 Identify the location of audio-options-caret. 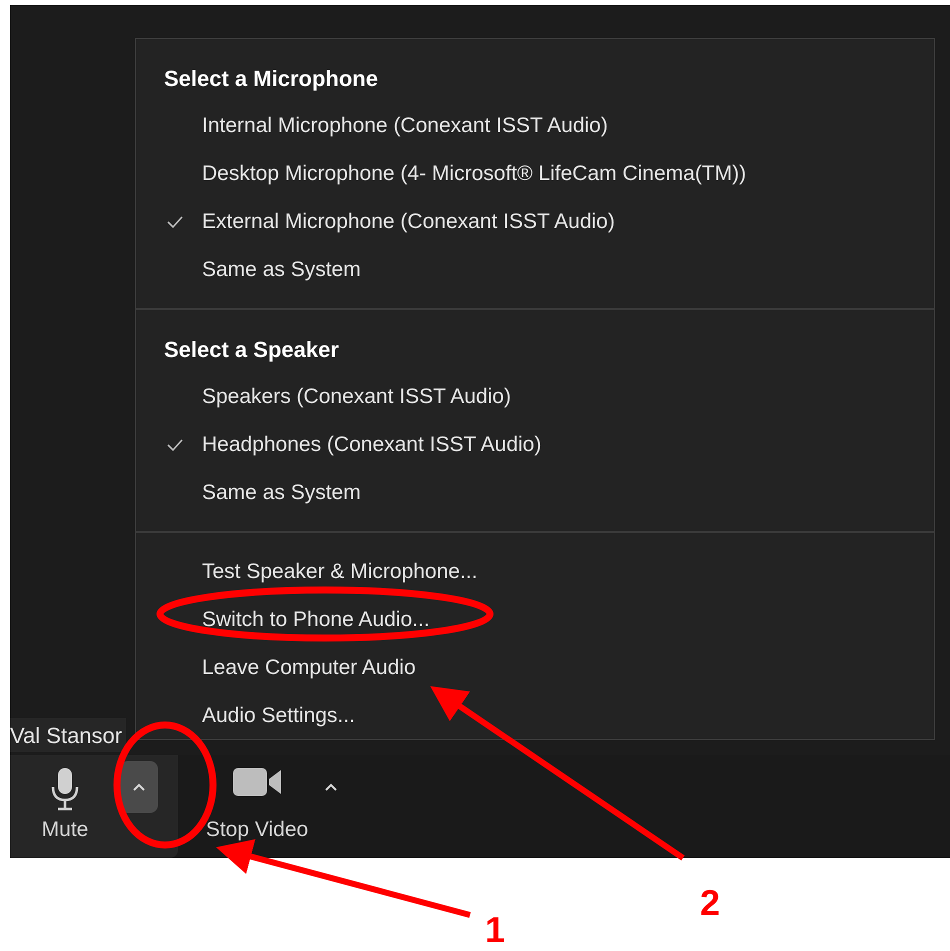
(139, 787).